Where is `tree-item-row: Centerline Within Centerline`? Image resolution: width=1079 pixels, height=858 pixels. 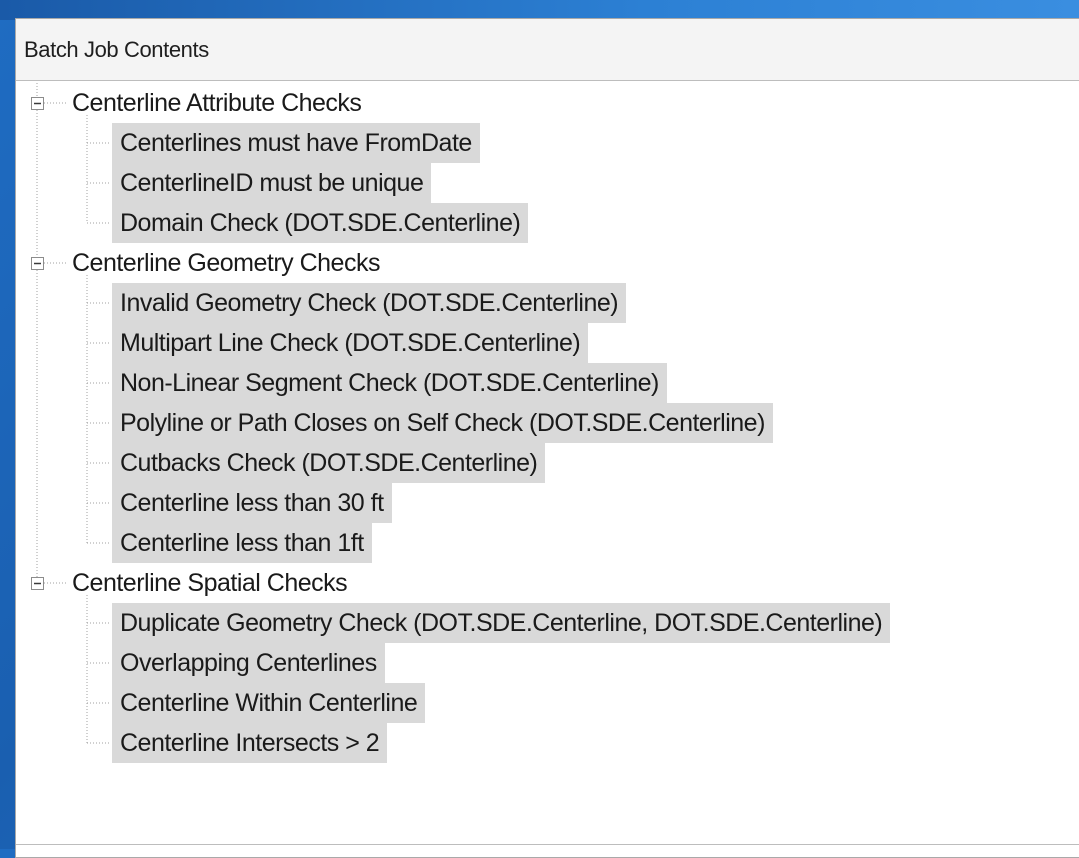
tree-item-row: Centerline Within Centerline is located at coordinates (269, 703).